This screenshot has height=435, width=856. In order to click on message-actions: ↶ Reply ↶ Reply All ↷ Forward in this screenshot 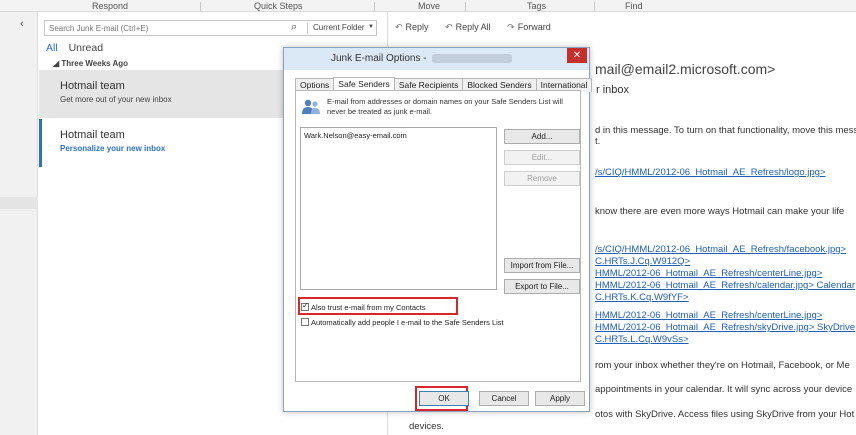, I will do `click(480, 27)`.